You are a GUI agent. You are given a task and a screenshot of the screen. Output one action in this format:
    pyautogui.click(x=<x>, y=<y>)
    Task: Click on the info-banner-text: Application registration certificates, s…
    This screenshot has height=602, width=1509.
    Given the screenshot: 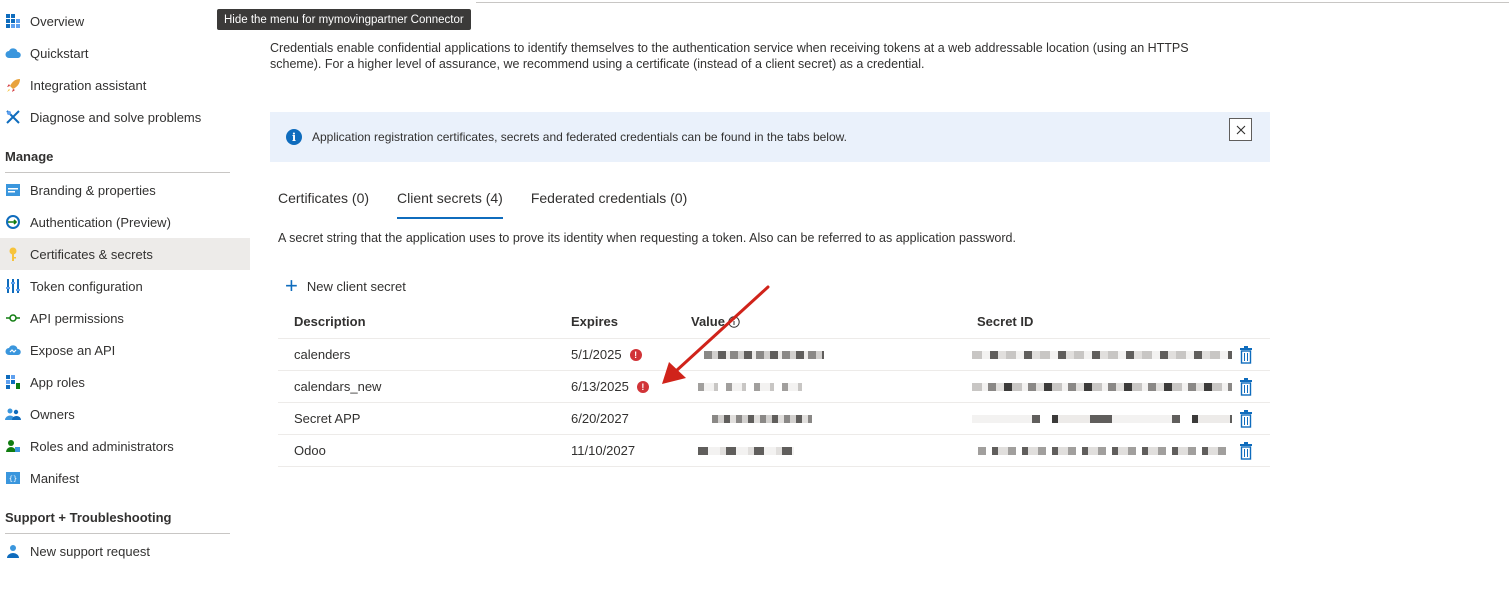 What is the action you would take?
    pyautogui.click(x=579, y=137)
    